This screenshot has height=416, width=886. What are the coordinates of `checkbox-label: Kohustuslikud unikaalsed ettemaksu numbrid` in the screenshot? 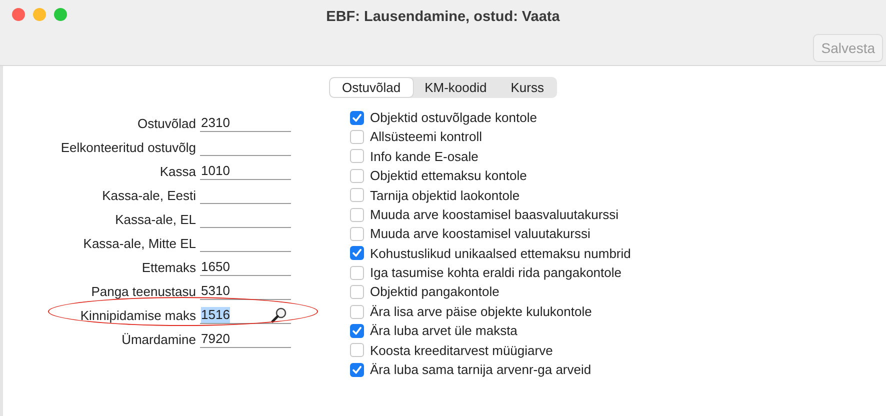 It's located at (500, 253).